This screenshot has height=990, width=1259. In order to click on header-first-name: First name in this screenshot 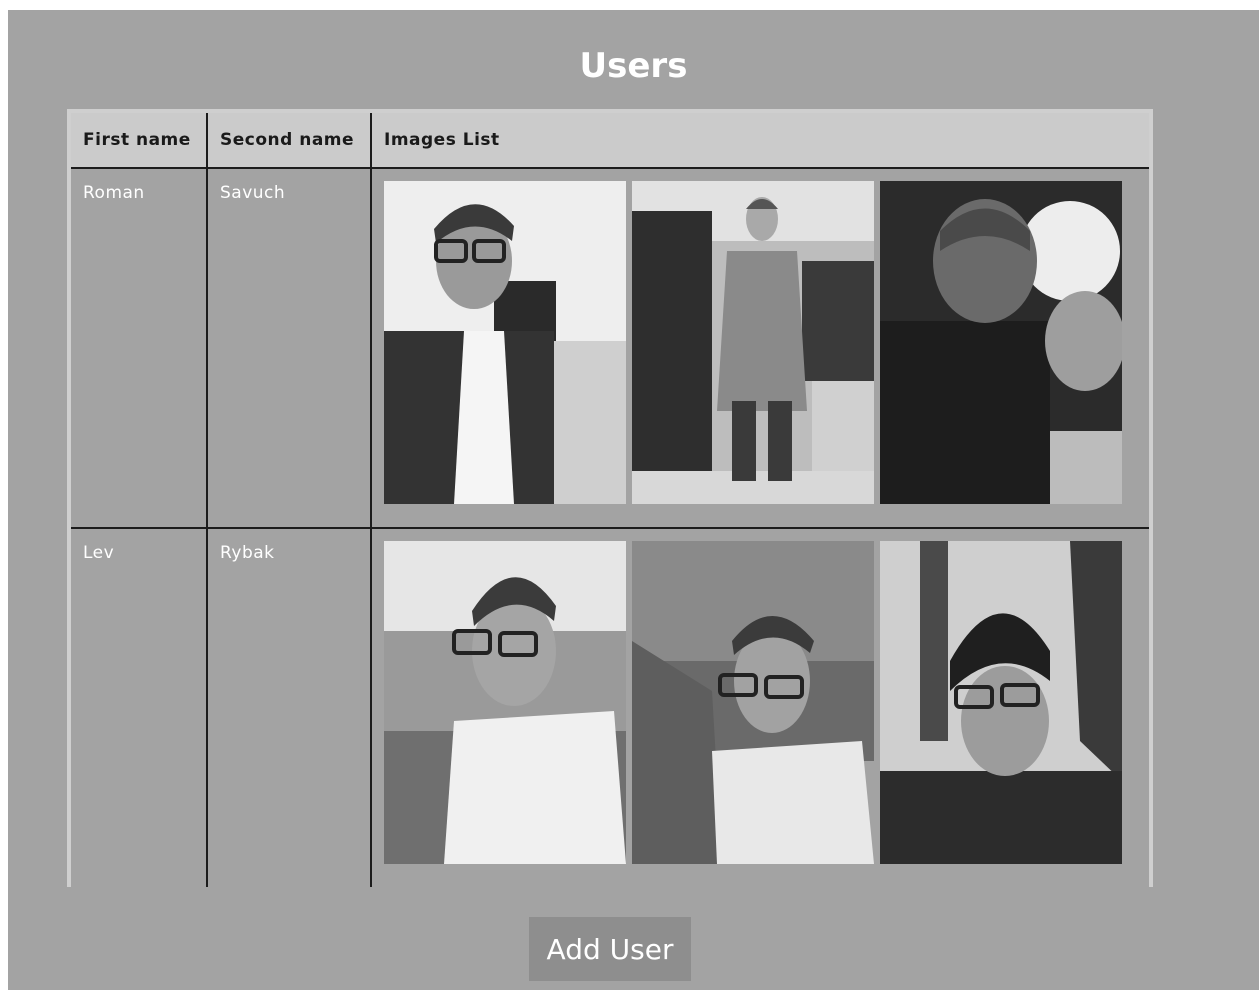, I will do `click(139, 141)`.